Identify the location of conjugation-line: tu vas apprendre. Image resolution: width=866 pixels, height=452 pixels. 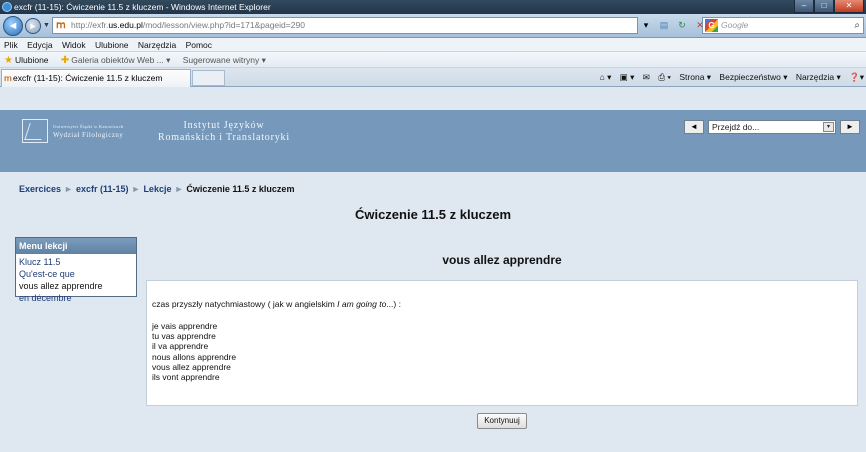
(184, 336).